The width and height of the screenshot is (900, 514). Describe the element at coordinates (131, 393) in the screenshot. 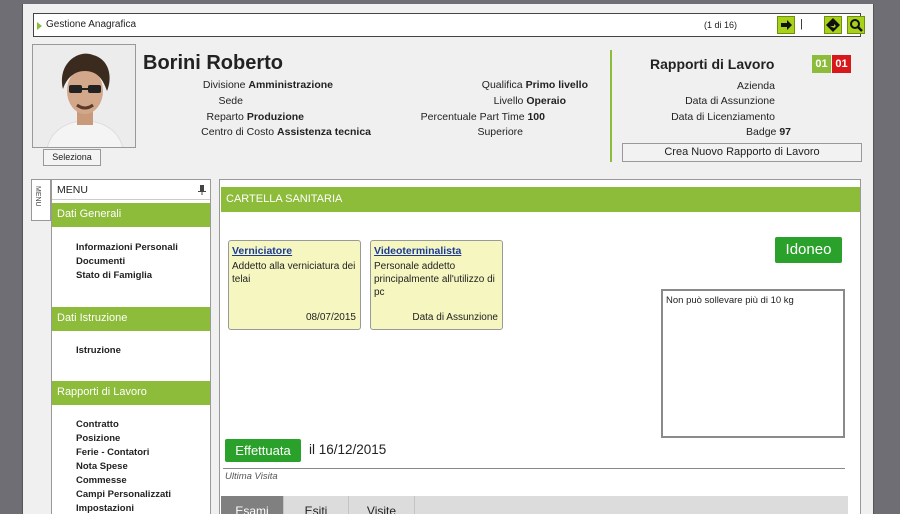

I see `menu-section-rapporti-di-lavoro: Rapporti di Lavoro` at that location.